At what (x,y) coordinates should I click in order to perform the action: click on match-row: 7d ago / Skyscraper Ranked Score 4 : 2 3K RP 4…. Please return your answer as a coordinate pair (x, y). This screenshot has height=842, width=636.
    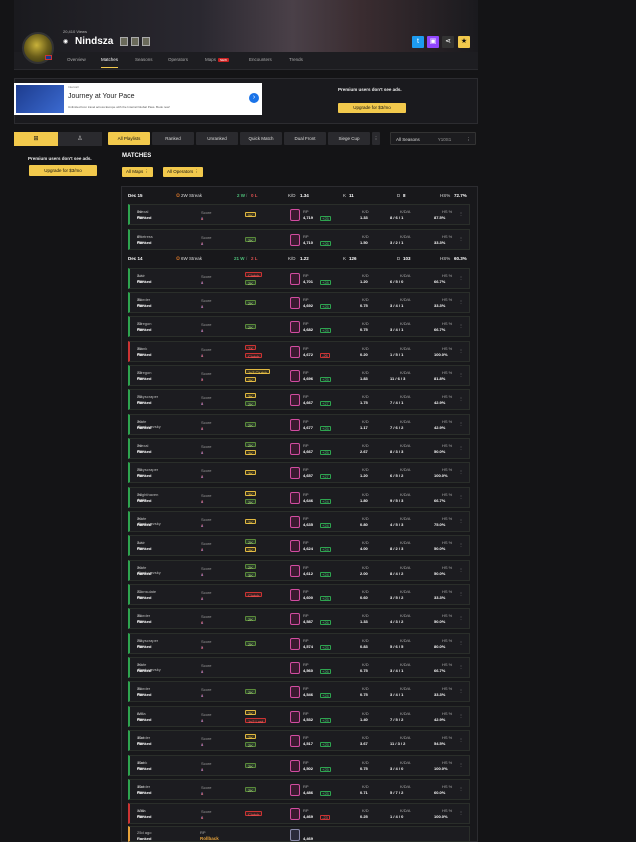
    Looking at the image, I should click on (299, 473).